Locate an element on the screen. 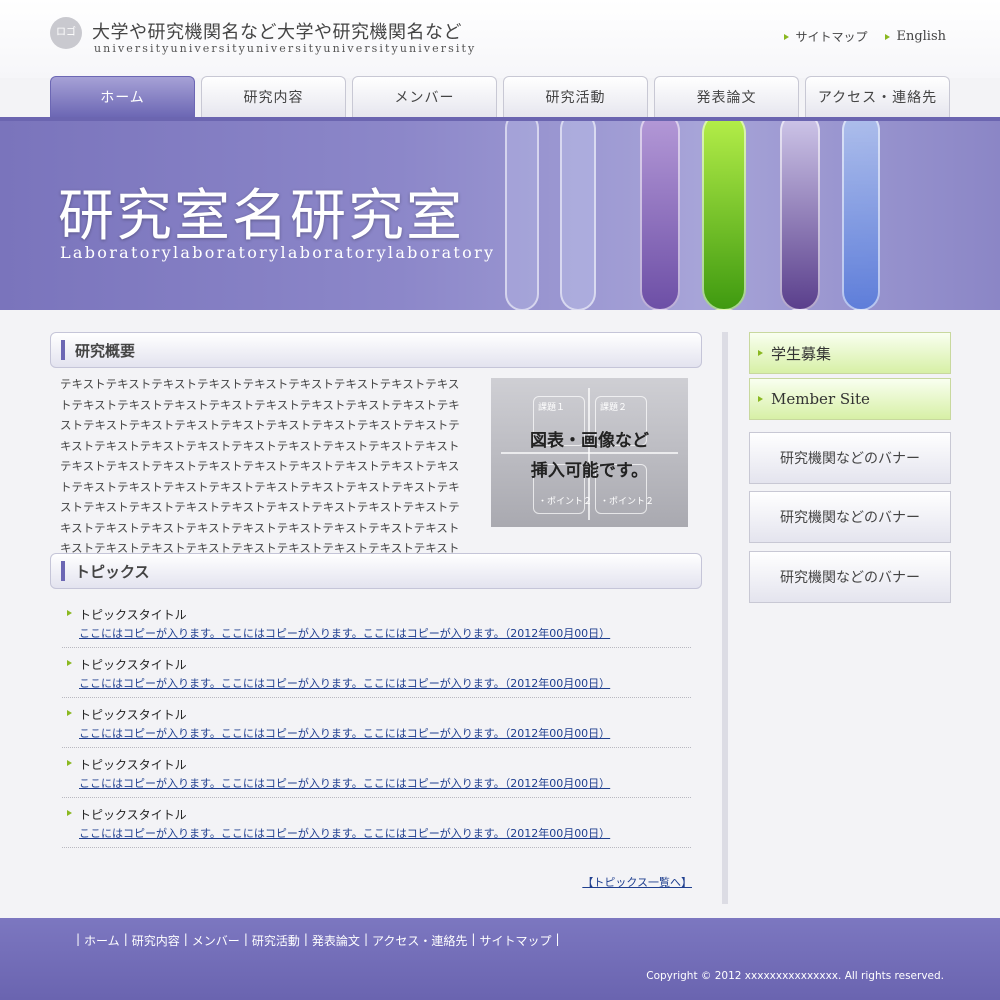 This screenshot has height=1000, width=1000. recruit-link: 学生募集 is located at coordinates (850, 353).